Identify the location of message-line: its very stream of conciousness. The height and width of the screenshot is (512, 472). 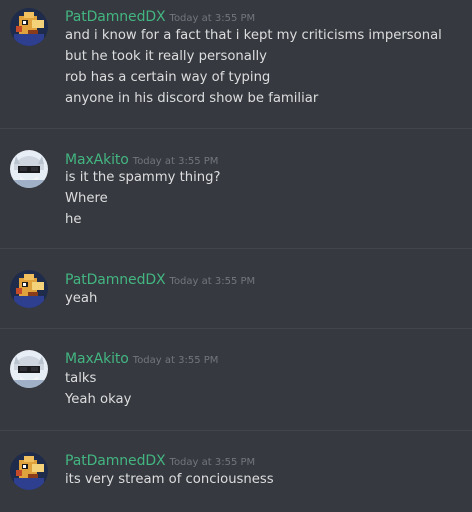
(169, 479).